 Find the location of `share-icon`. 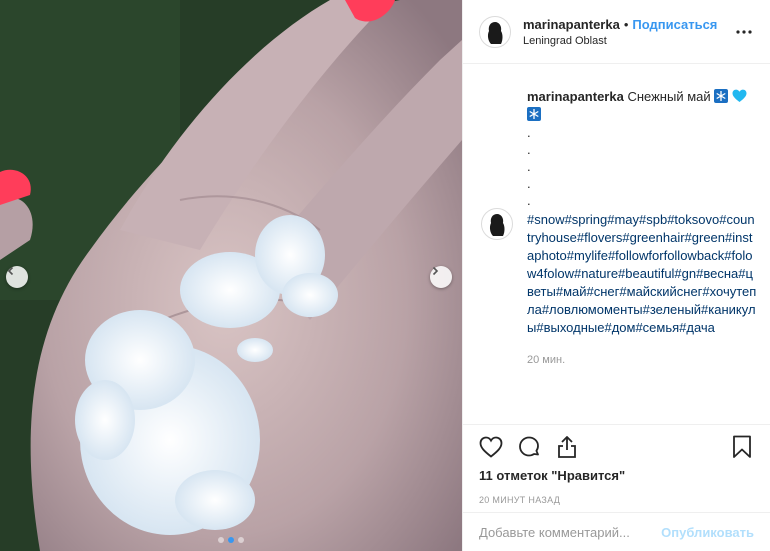

share-icon is located at coordinates (567, 447).